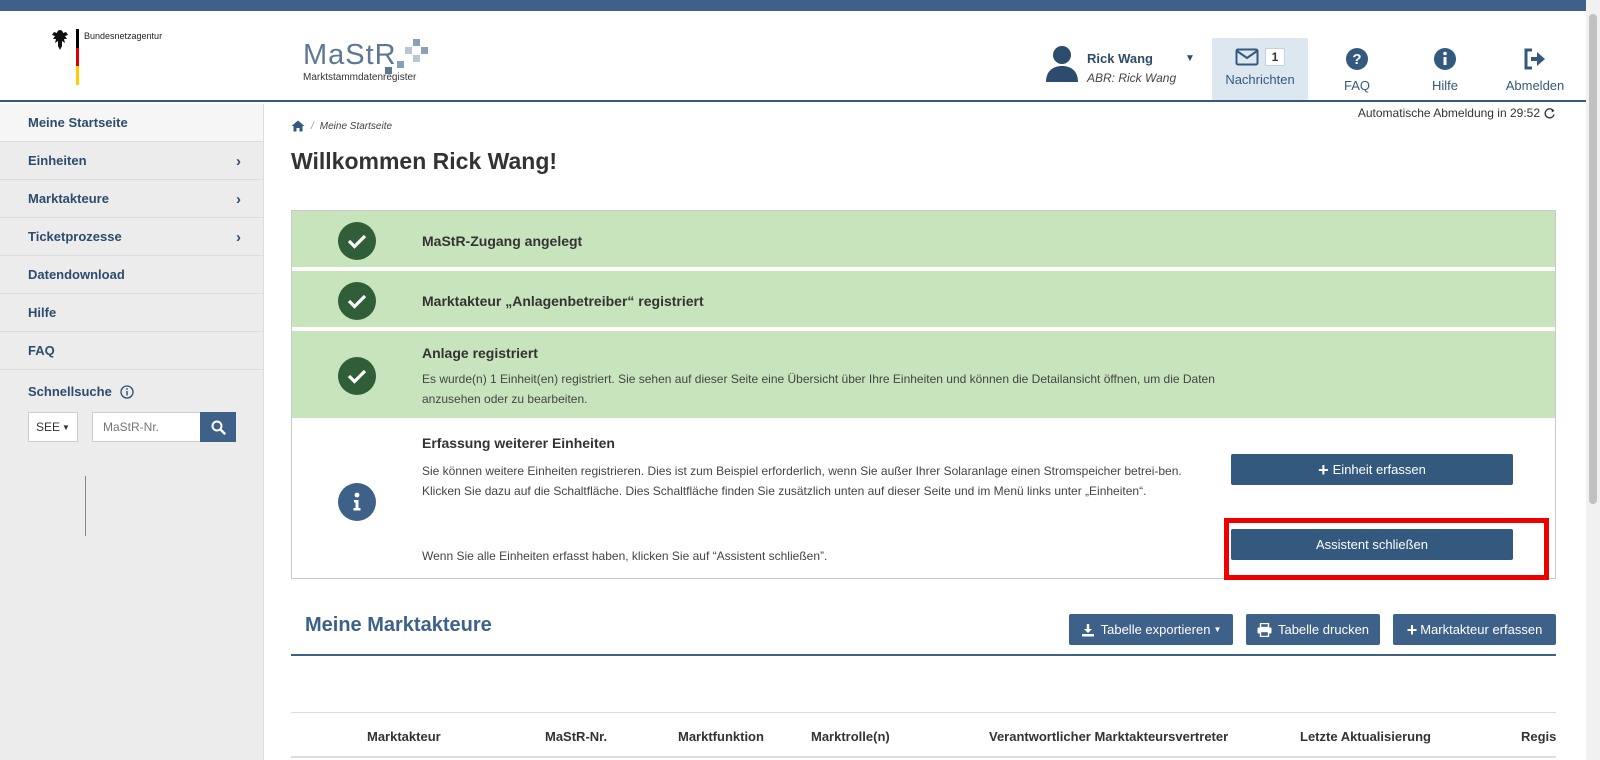 This screenshot has height=760, width=1600. I want to click on step-access-created: MaStR-Zugang angelegt, so click(923, 241).